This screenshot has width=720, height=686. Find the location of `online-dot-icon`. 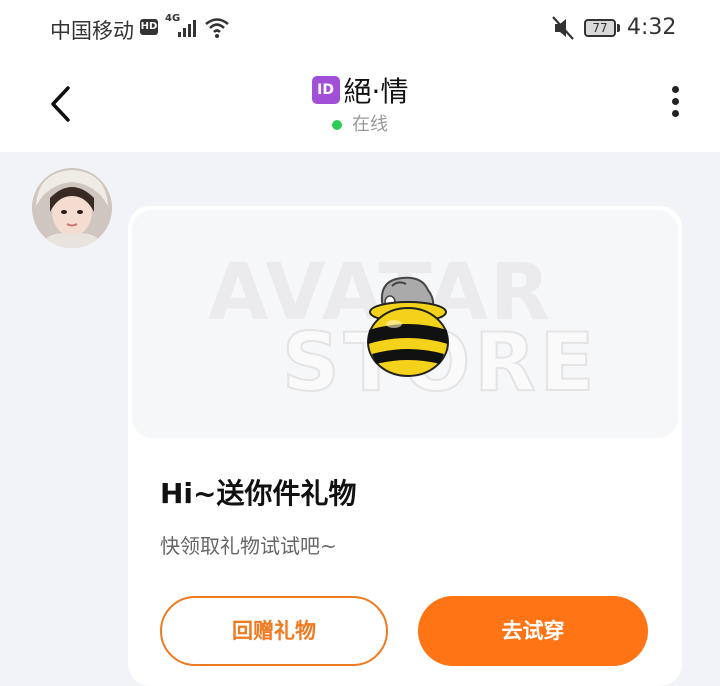

online-dot-icon is located at coordinates (337, 125).